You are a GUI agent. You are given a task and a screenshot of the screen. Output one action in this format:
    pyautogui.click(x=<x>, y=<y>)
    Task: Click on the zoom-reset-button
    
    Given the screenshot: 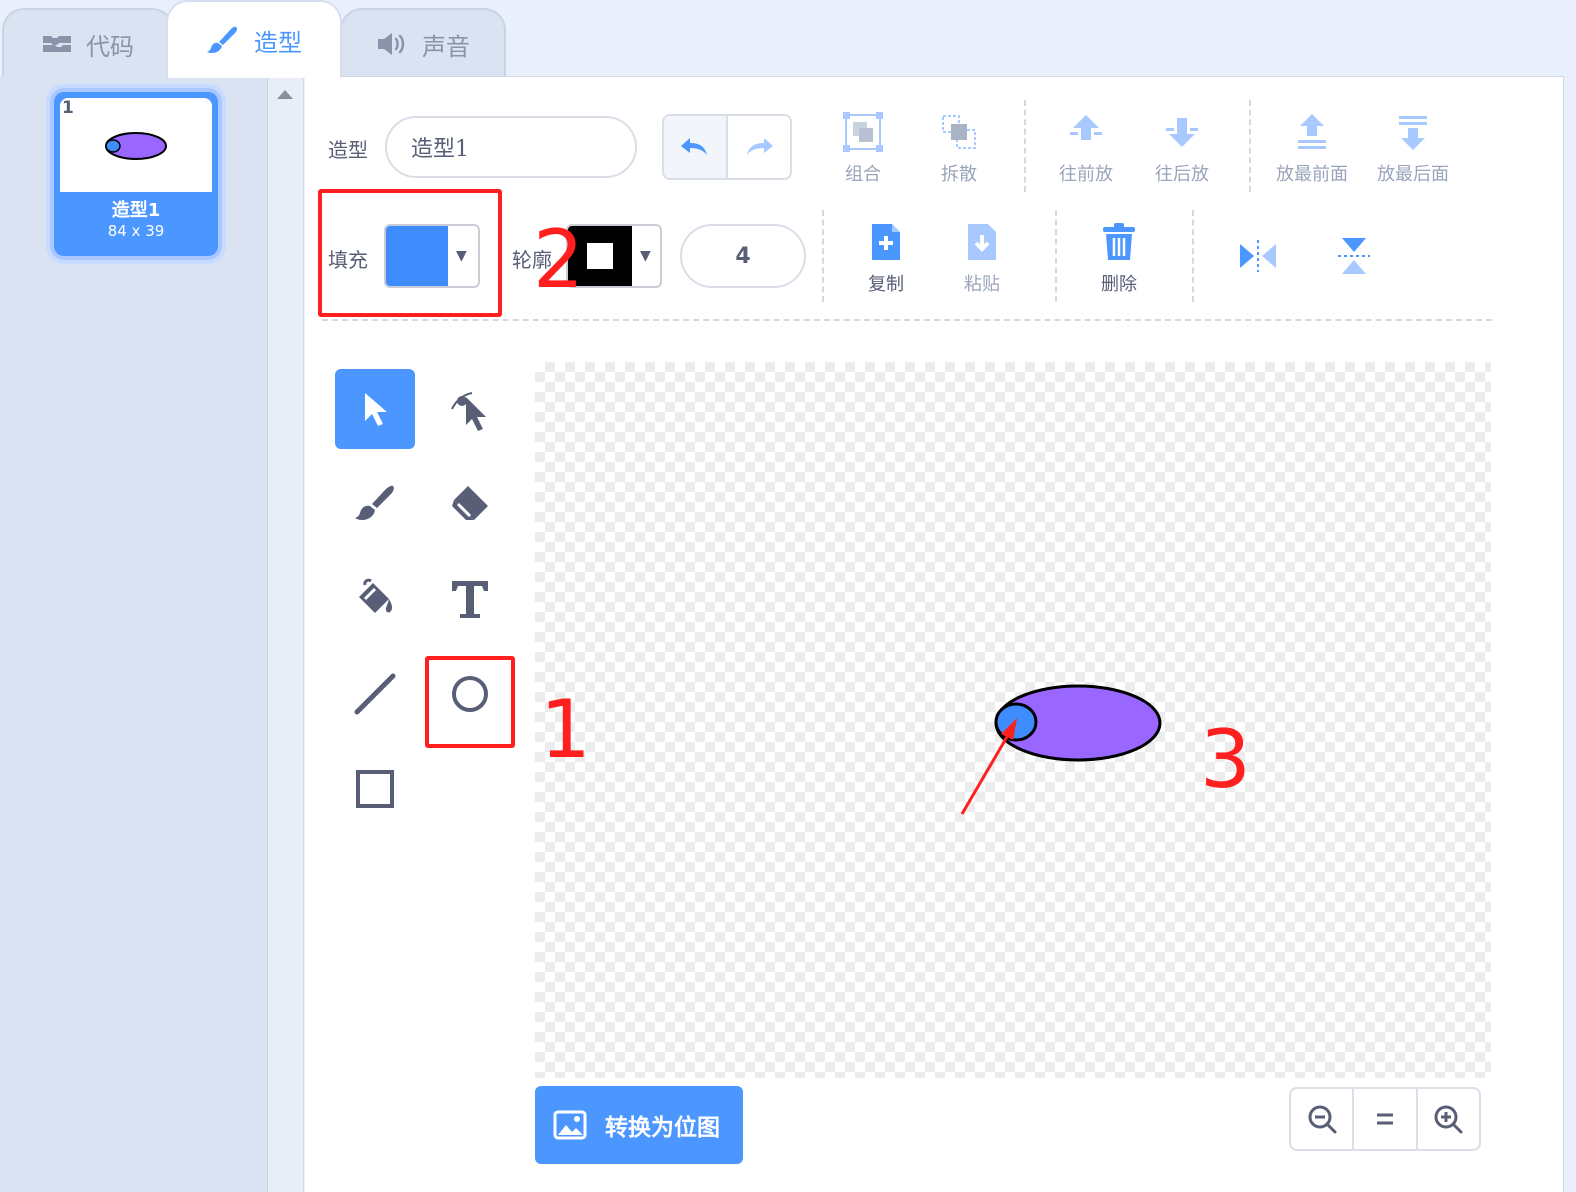 What is the action you would take?
    pyautogui.click(x=1386, y=1119)
    